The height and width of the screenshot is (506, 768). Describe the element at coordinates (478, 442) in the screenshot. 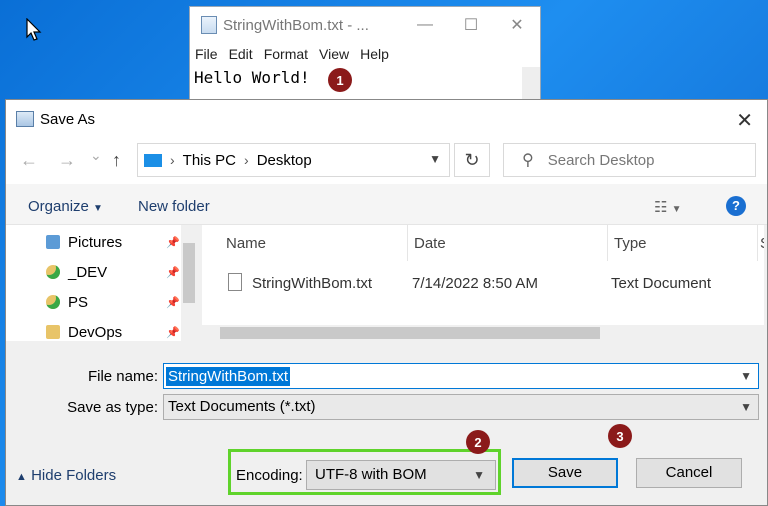

I see `annotation-badge: 2` at that location.